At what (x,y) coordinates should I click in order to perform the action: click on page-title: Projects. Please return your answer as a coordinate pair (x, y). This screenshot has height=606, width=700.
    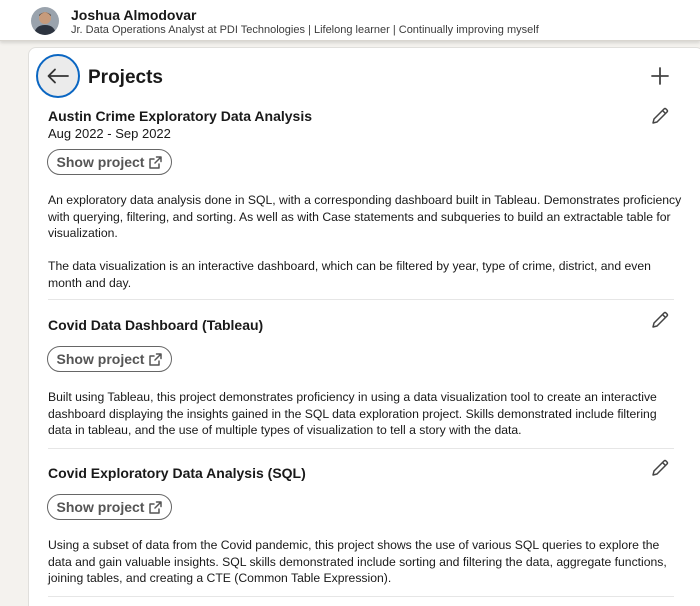
    Looking at the image, I should click on (125, 77).